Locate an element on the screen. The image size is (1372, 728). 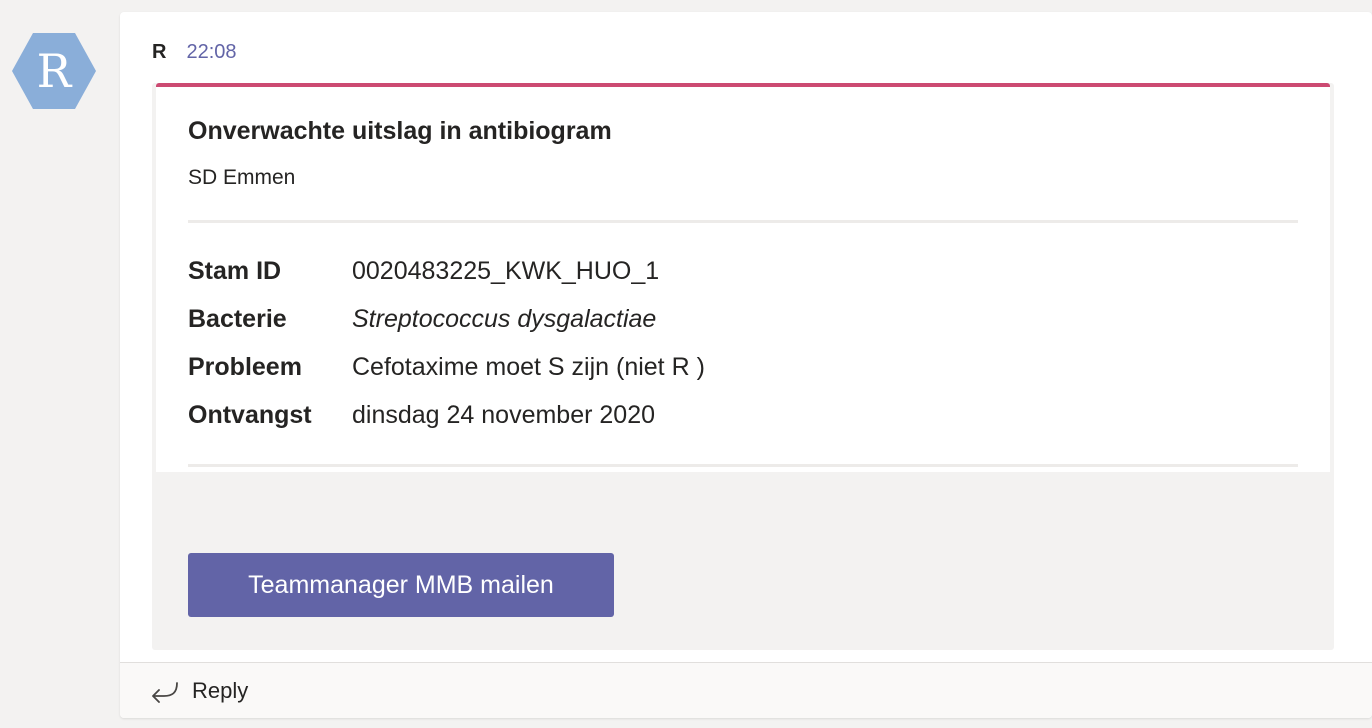
fact-label: Bacterie is located at coordinates (237, 319).